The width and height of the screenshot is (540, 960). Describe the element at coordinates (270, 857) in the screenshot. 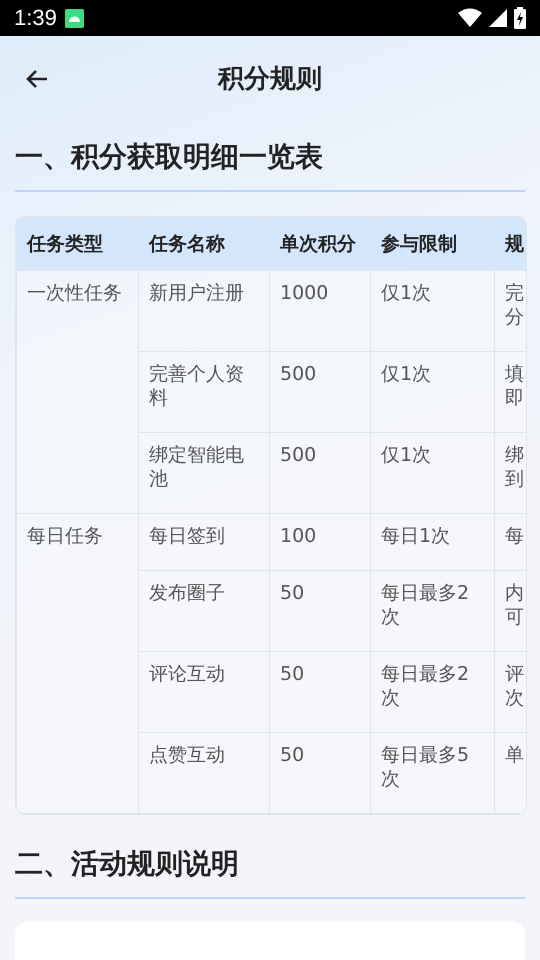

I see `section-heading: 二、活动规则说明` at that location.